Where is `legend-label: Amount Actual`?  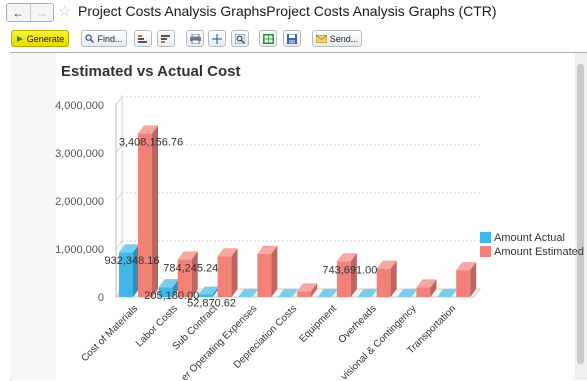 legend-label: Amount Actual is located at coordinates (529, 238).